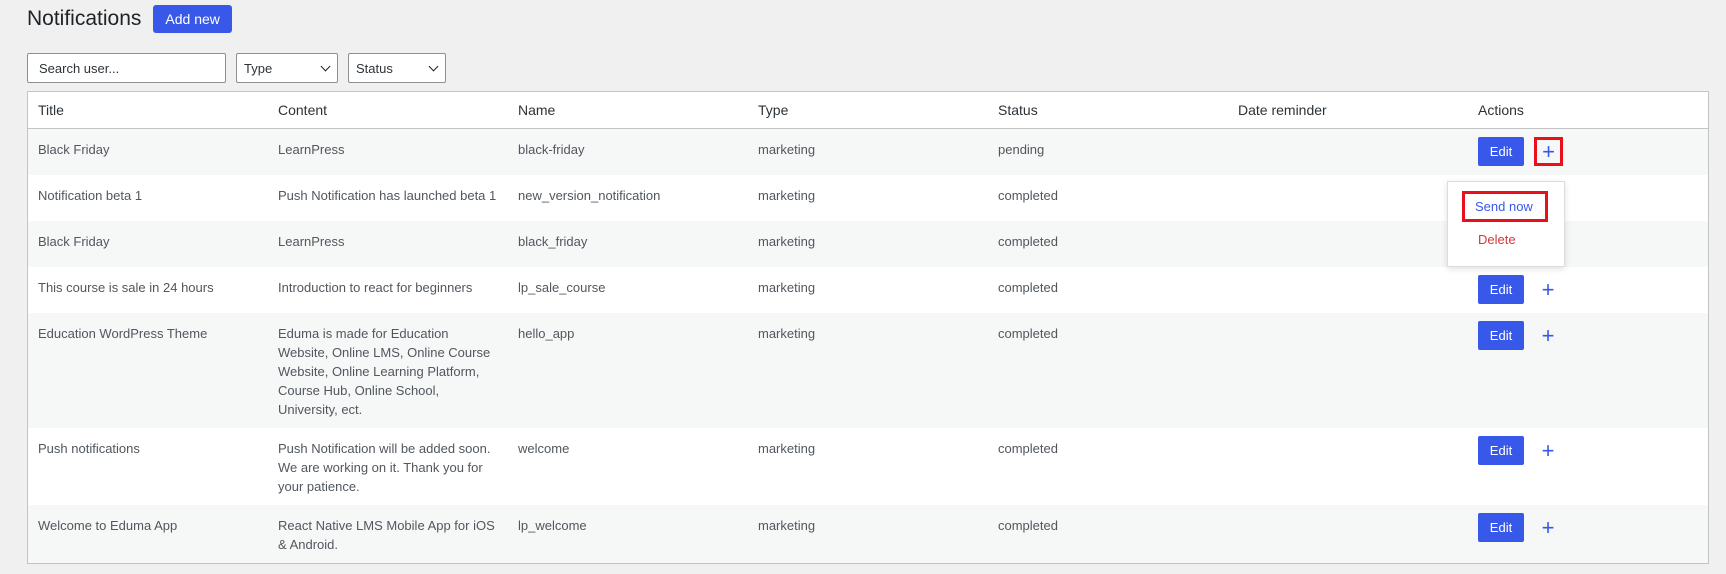 The width and height of the screenshot is (1726, 574). What do you see at coordinates (589, 195) in the screenshot?
I see `cell-name: new_version_notification` at bounding box center [589, 195].